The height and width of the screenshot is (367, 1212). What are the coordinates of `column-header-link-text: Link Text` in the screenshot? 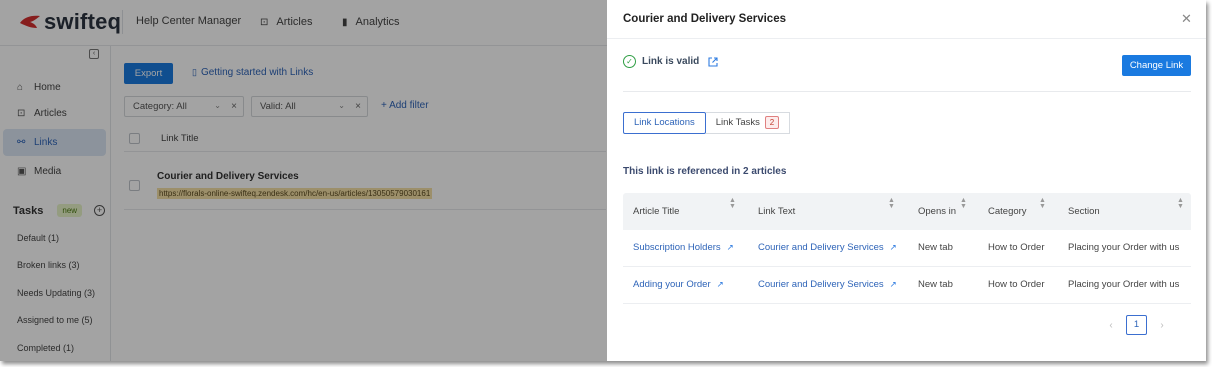 It's located at (776, 211).